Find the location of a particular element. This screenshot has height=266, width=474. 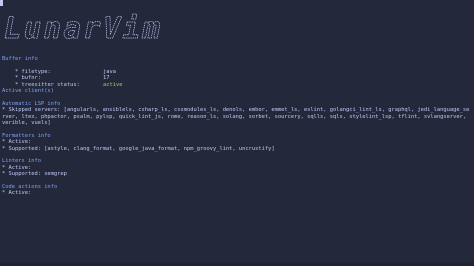

bufnr-value: 17 is located at coordinates (106, 78).